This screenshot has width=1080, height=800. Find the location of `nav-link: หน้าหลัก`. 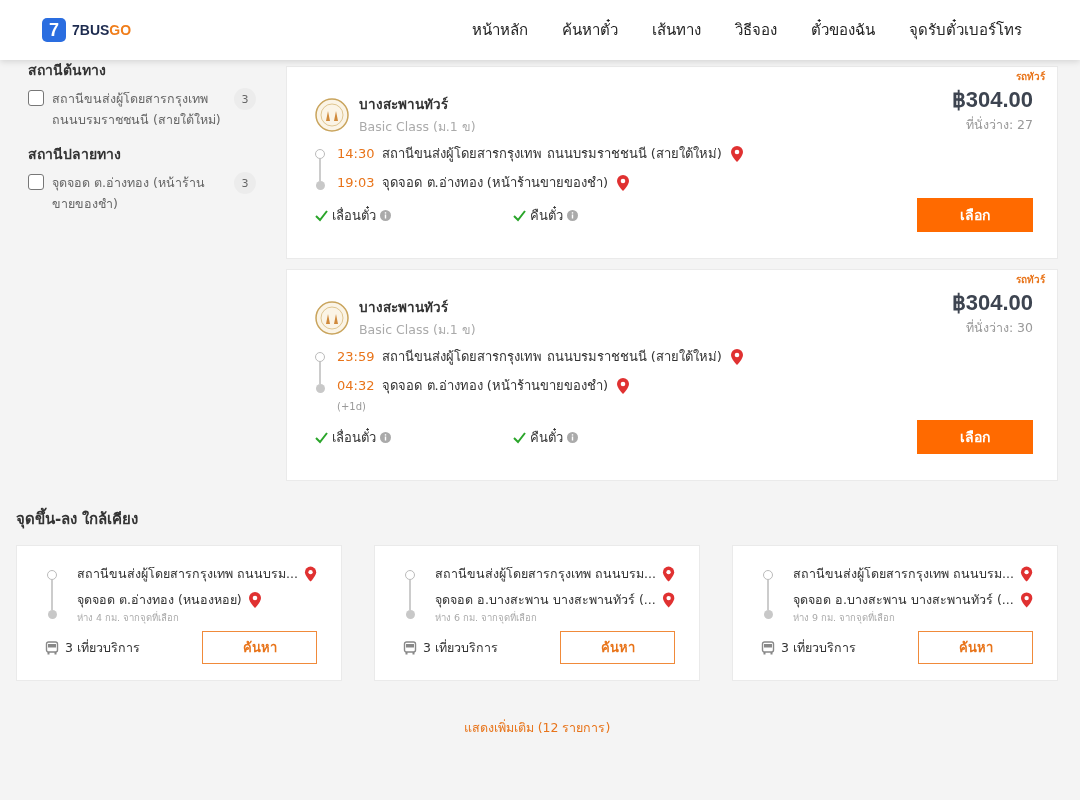

nav-link: หน้าหลัก is located at coordinates (500, 30).